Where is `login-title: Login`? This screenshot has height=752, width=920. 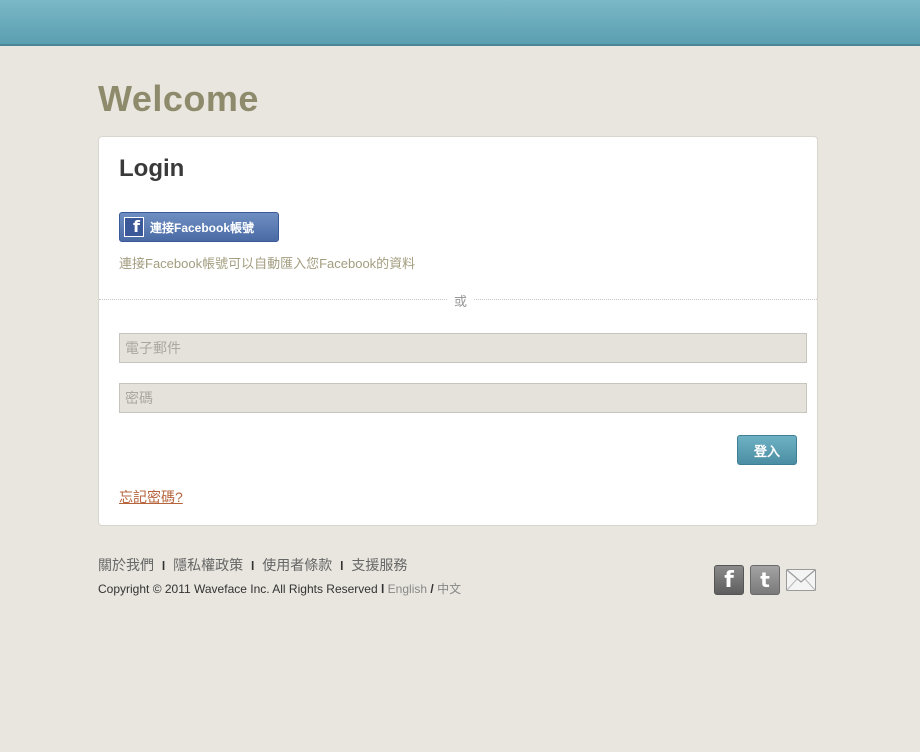
login-title: Login is located at coordinates (152, 168).